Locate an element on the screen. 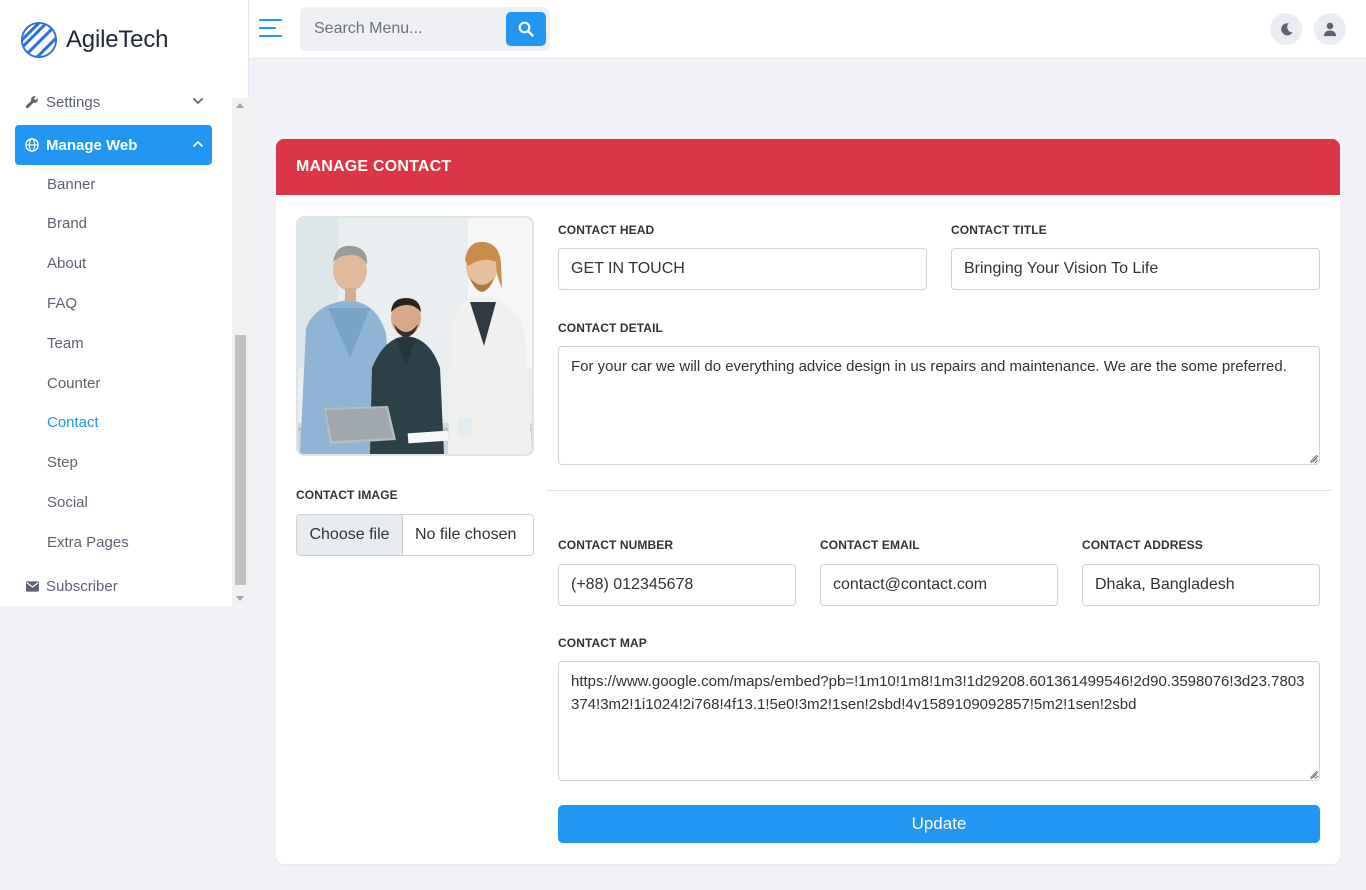 The image size is (1366, 890). sidebar-subitem-extra-pages: Extra Pages is located at coordinates (88, 543).